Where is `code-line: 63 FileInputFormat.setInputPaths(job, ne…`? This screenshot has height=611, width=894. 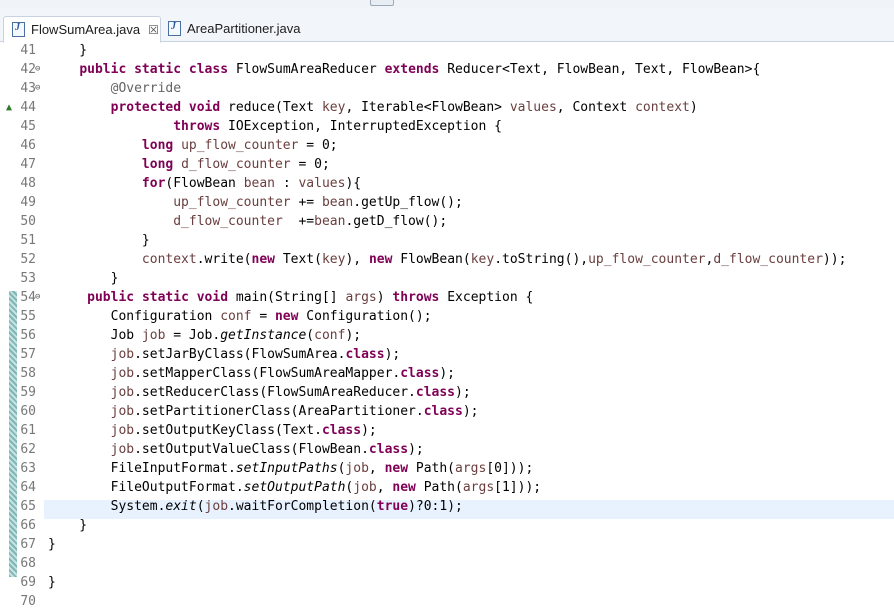
code-line: 63 FileInputFormat.setInputPaths(job, ne… is located at coordinates (447, 468).